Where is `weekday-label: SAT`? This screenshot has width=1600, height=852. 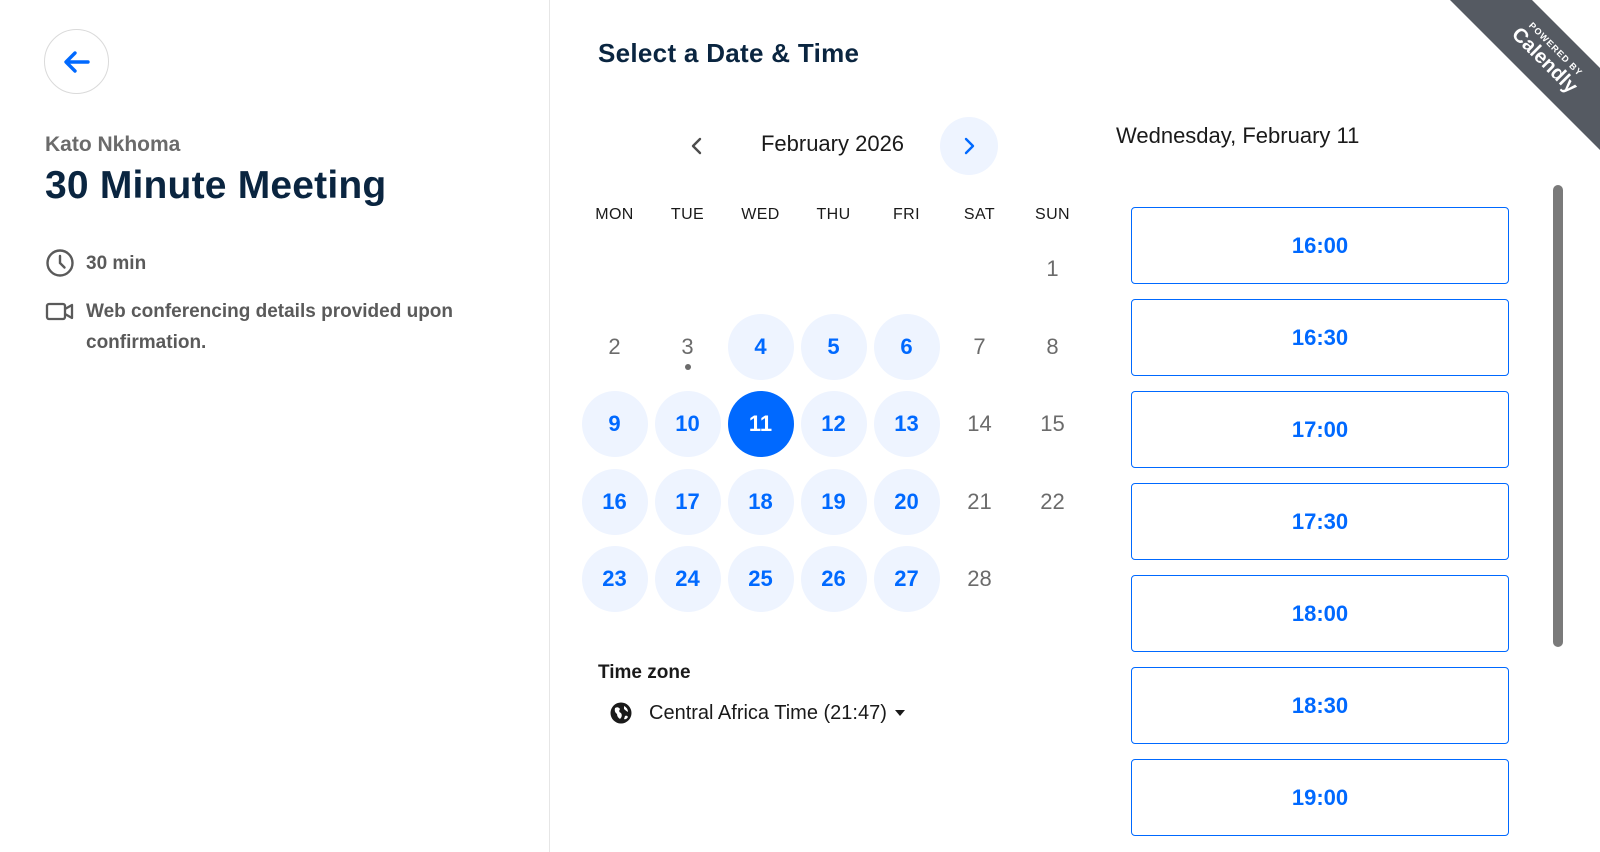
weekday-label: SAT is located at coordinates (979, 214).